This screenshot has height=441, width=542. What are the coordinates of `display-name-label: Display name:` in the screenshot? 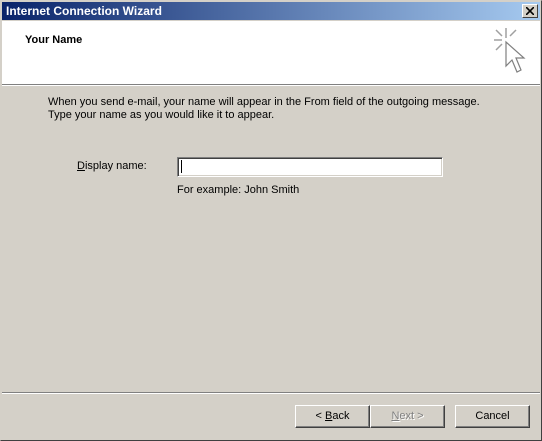 It's located at (112, 166).